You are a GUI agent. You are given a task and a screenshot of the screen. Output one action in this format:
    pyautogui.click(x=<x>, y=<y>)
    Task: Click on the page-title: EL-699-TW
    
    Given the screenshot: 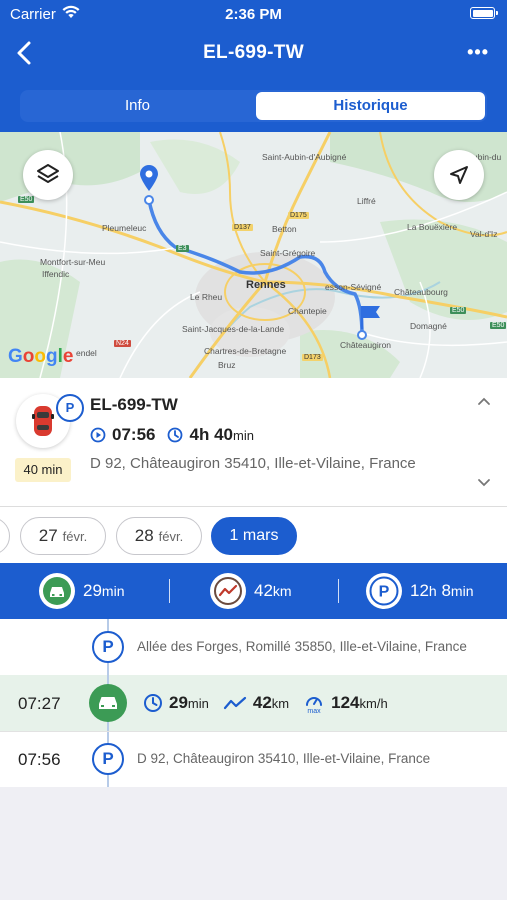 What is the action you would take?
    pyautogui.click(x=253, y=52)
    